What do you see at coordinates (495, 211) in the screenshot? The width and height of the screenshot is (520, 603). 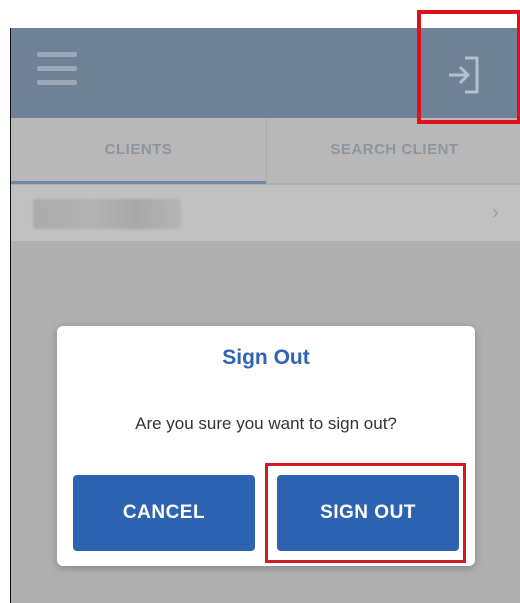 I see `chevron-right-icon: ›` at bounding box center [495, 211].